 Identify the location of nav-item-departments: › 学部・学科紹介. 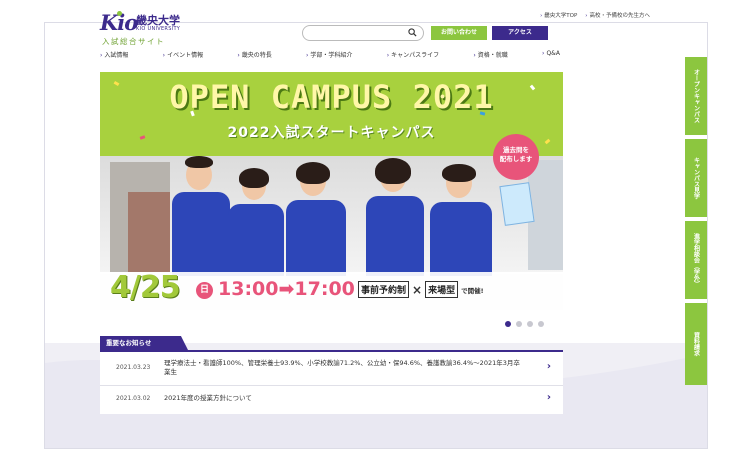
(329, 56).